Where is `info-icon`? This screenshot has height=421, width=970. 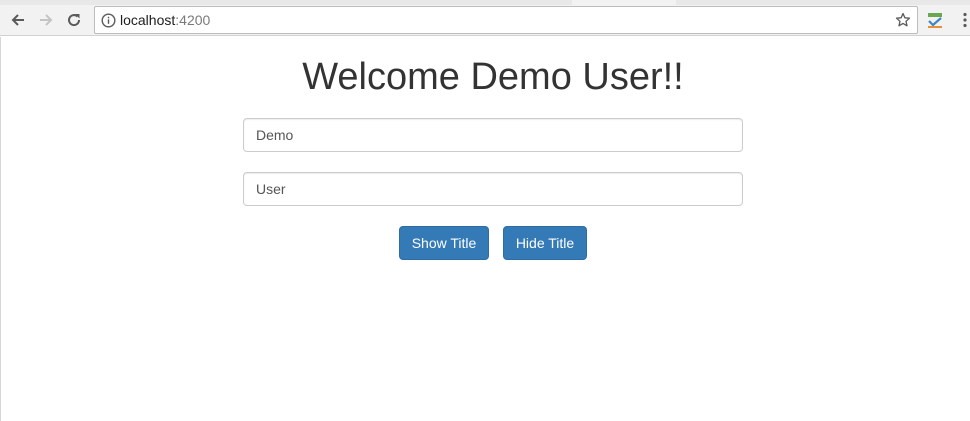
info-icon is located at coordinates (108, 20).